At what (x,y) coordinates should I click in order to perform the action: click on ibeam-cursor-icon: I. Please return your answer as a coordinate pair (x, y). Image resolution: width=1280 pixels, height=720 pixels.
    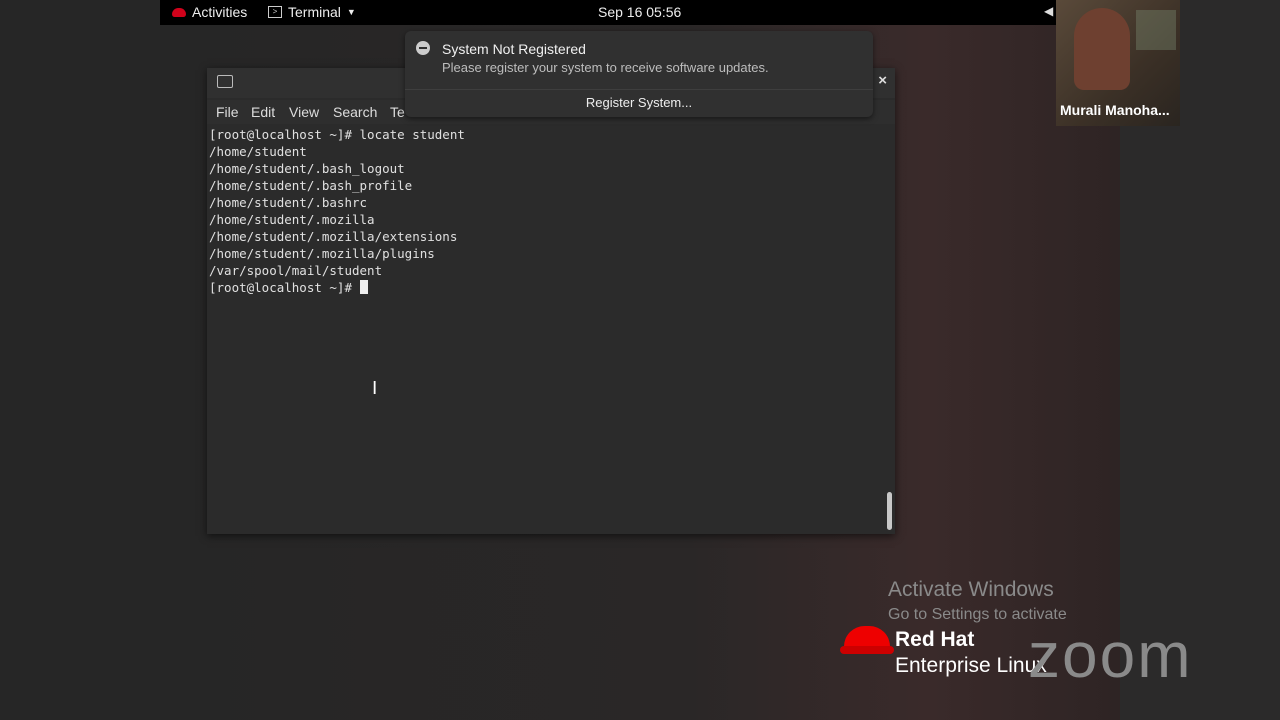
    Looking at the image, I should click on (375, 388).